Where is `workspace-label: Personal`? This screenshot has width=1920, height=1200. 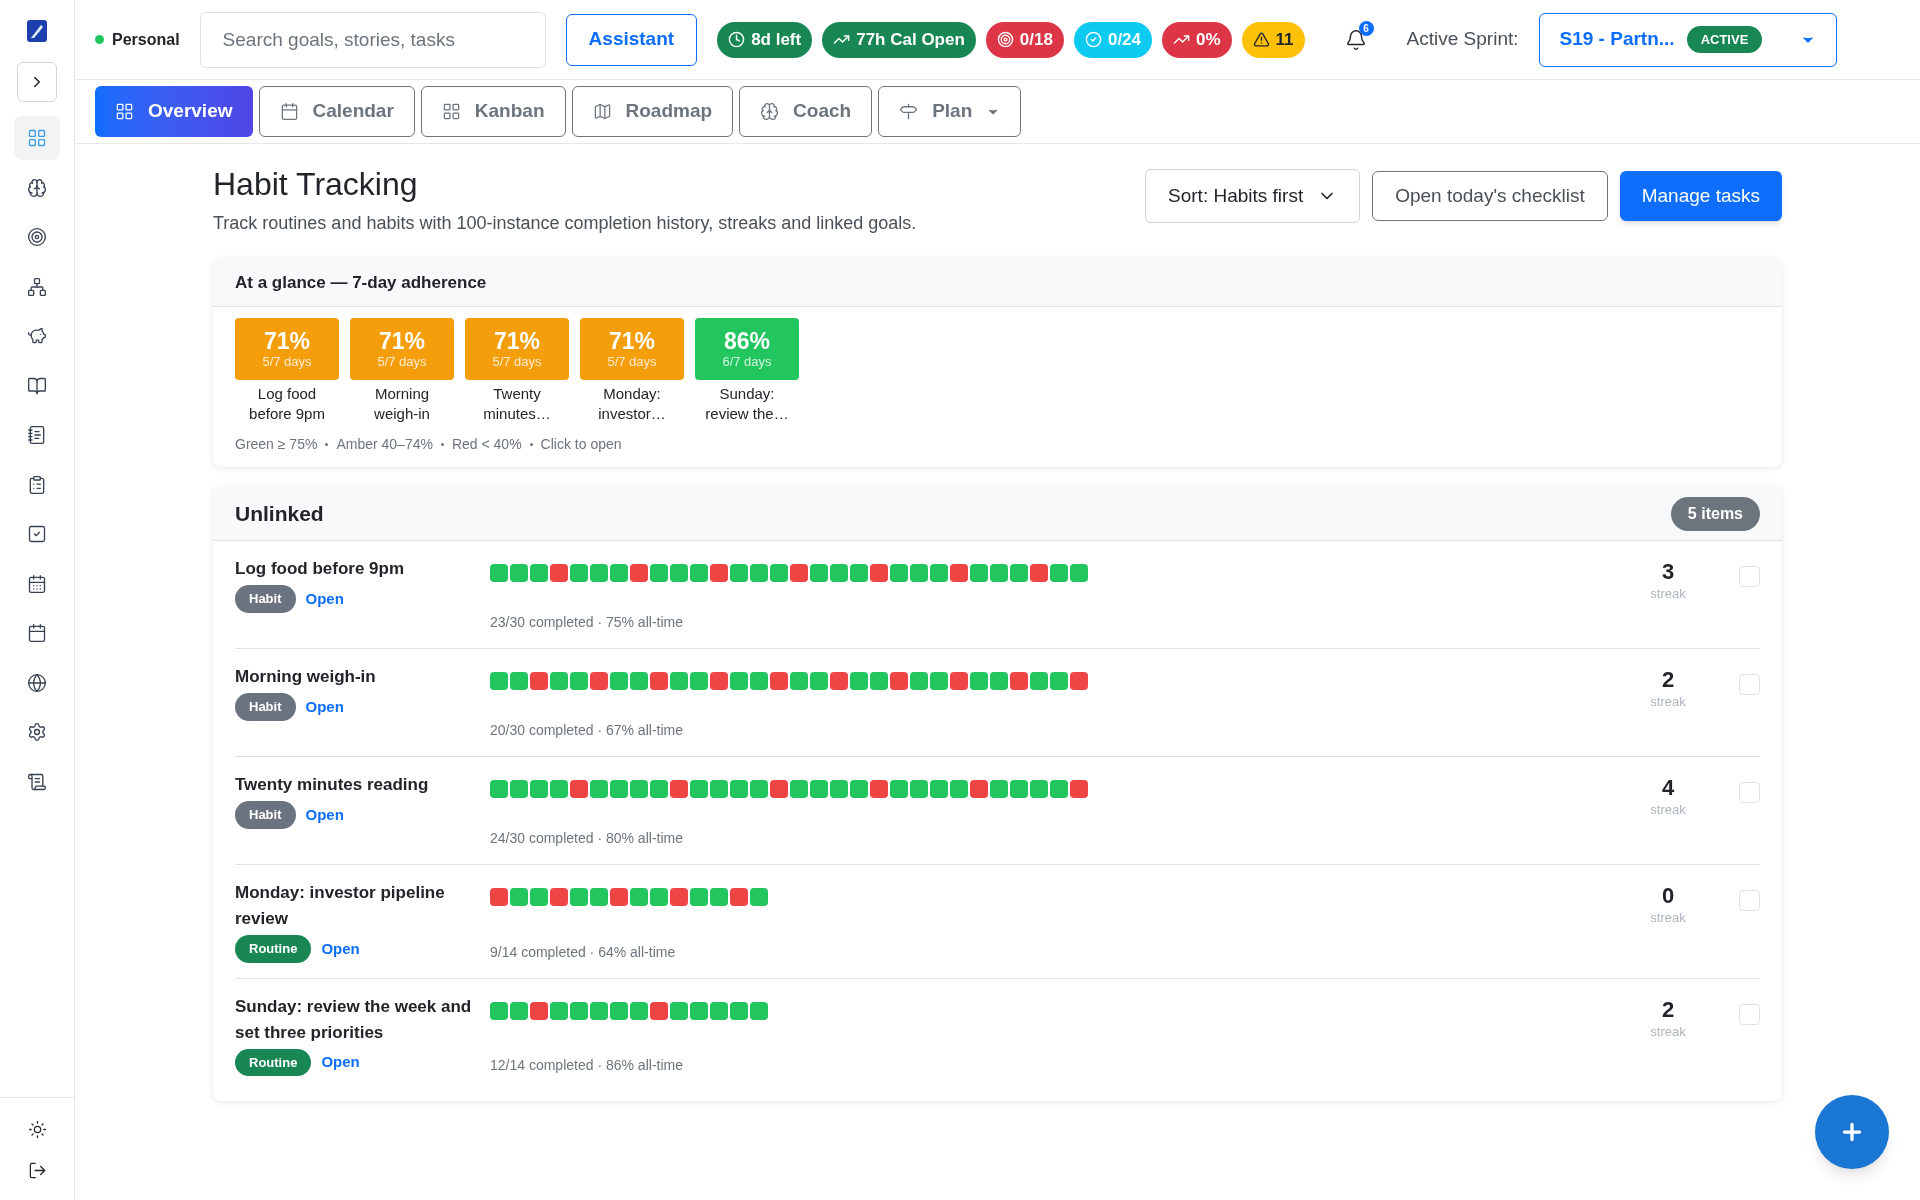 workspace-label: Personal is located at coordinates (146, 39).